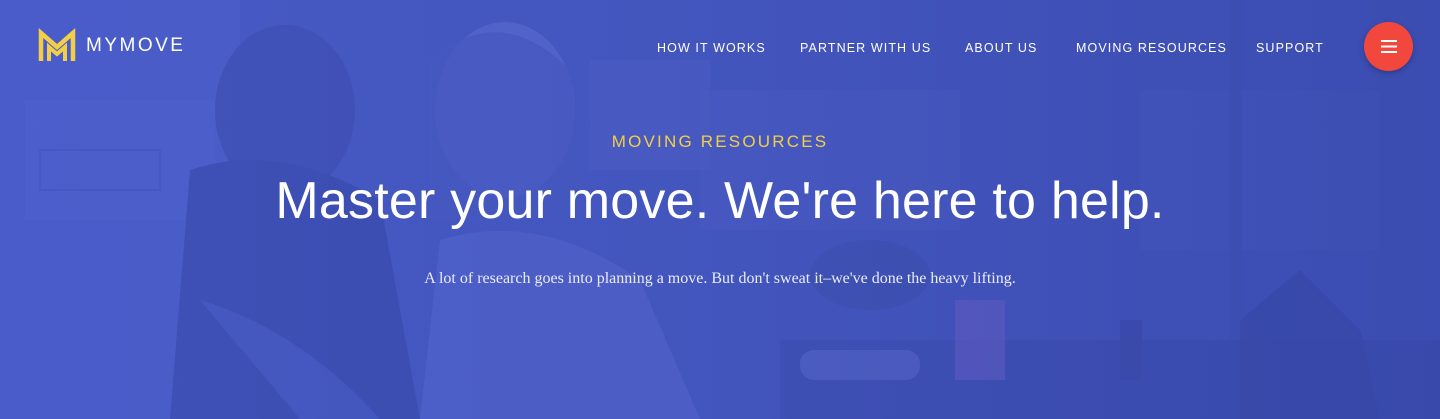 The height and width of the screenshot is (419, 1440). What do you see at coordinates (865, 48) in the screenshot?
I see `nav-item-partner-with-us: PARTNER WITH US` at bounding box center [865, 48].